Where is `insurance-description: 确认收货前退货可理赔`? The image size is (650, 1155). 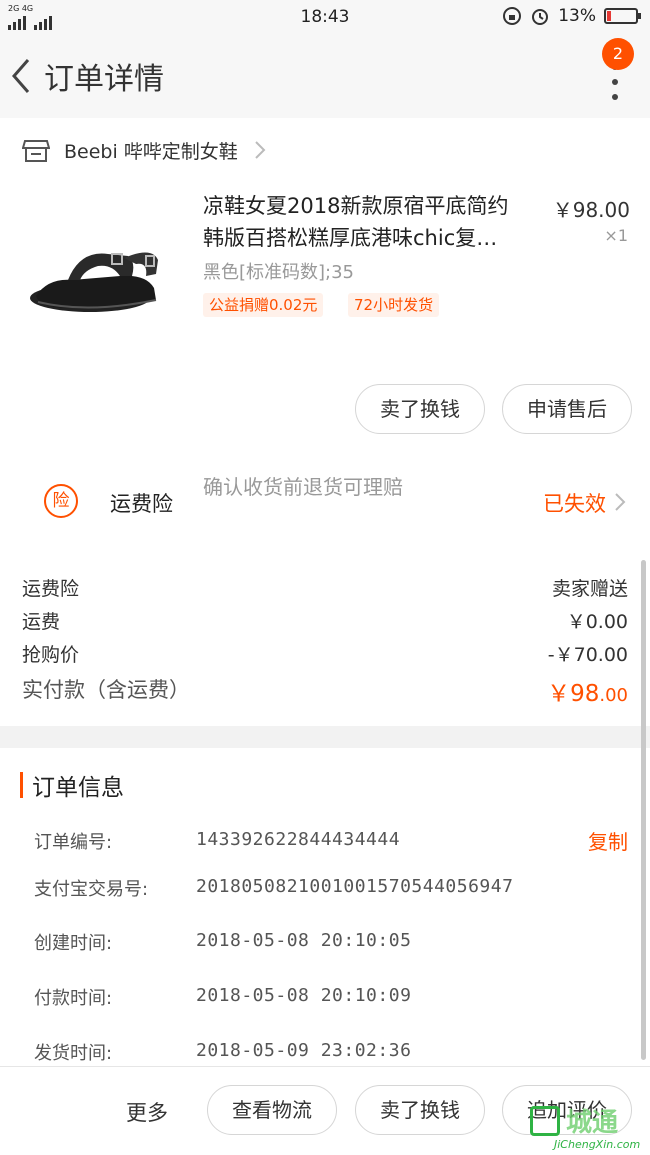 insurance-description: 确认收货前退货可理赔 is located at coordinates (303, 487).